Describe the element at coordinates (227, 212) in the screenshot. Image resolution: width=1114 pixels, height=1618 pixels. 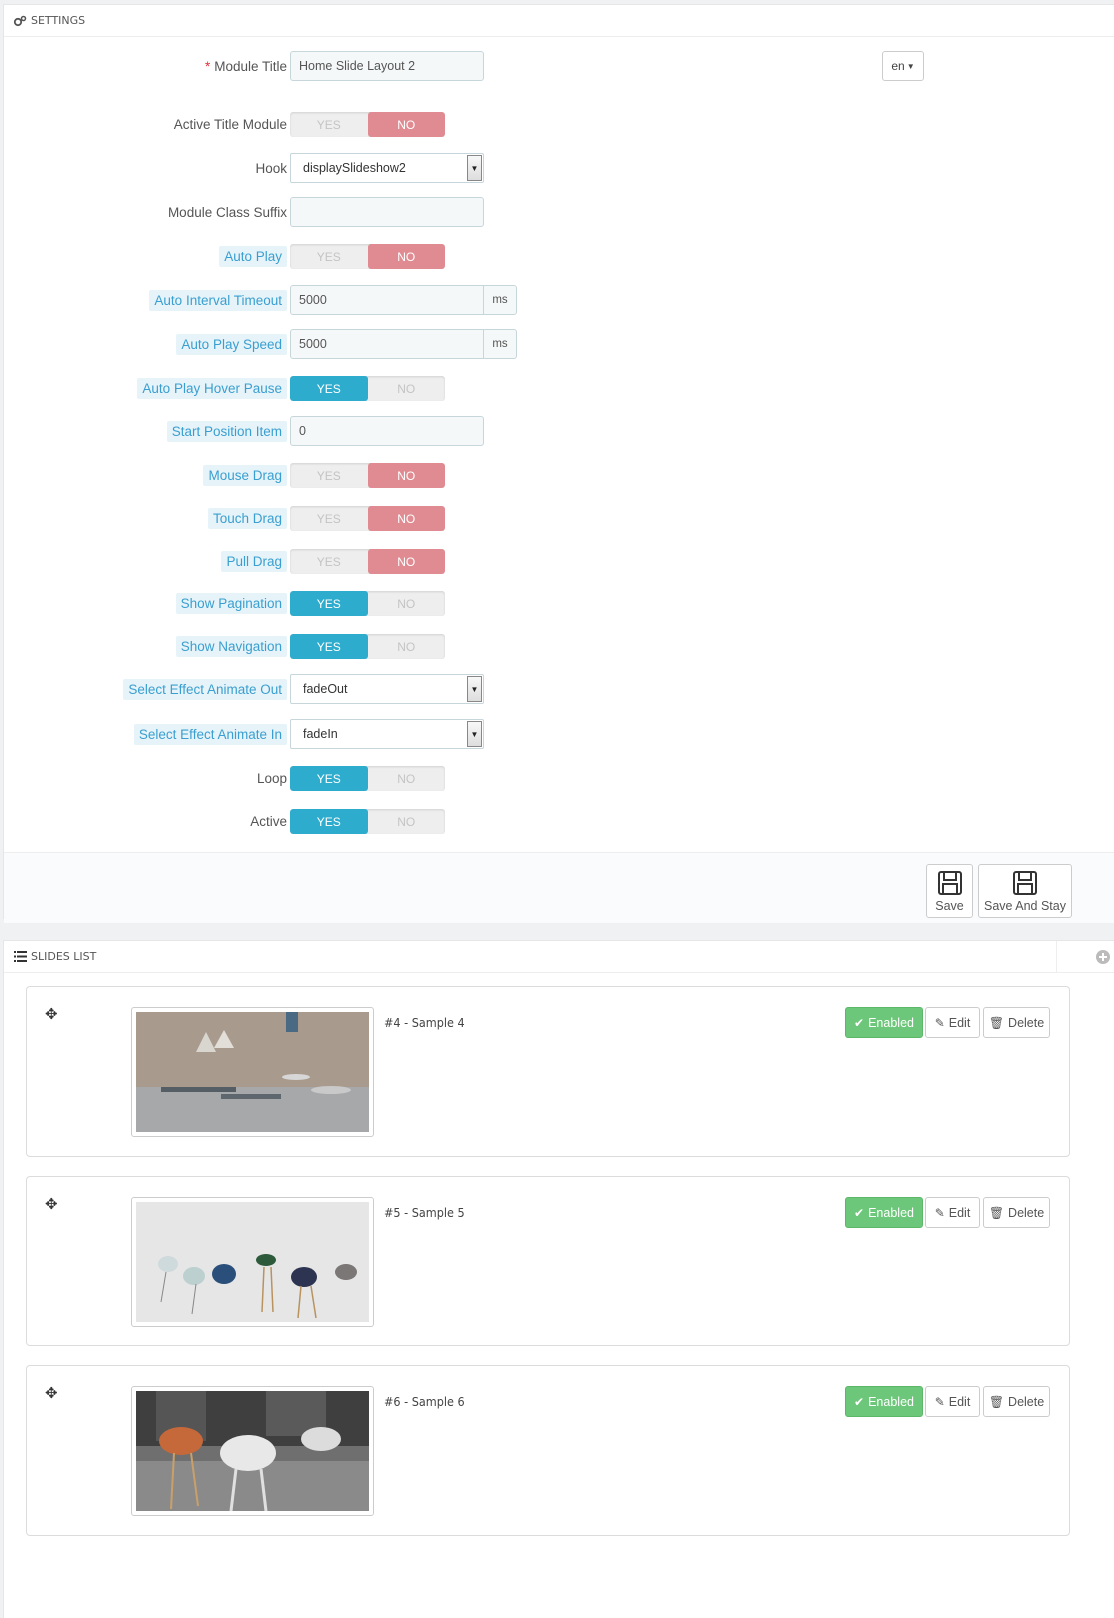
I see `module-class-suffix-label: Module Class Suffix` at that location.